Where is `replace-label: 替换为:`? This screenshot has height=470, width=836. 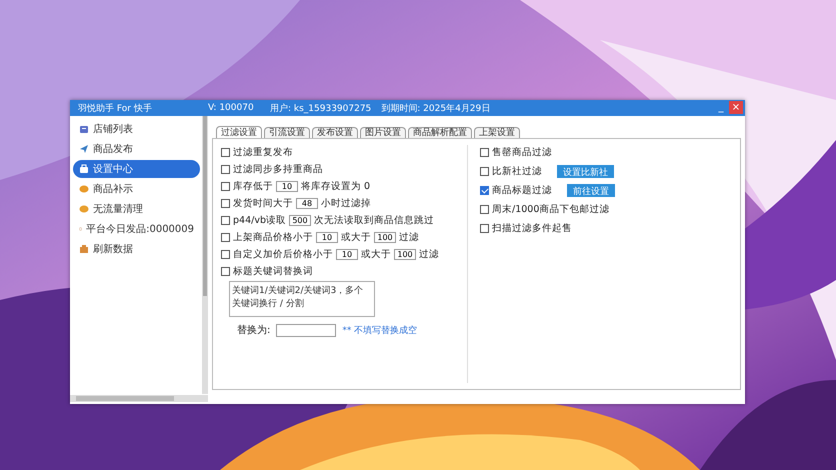
replace-label: 替换为: is located at coordinates (253, 330).